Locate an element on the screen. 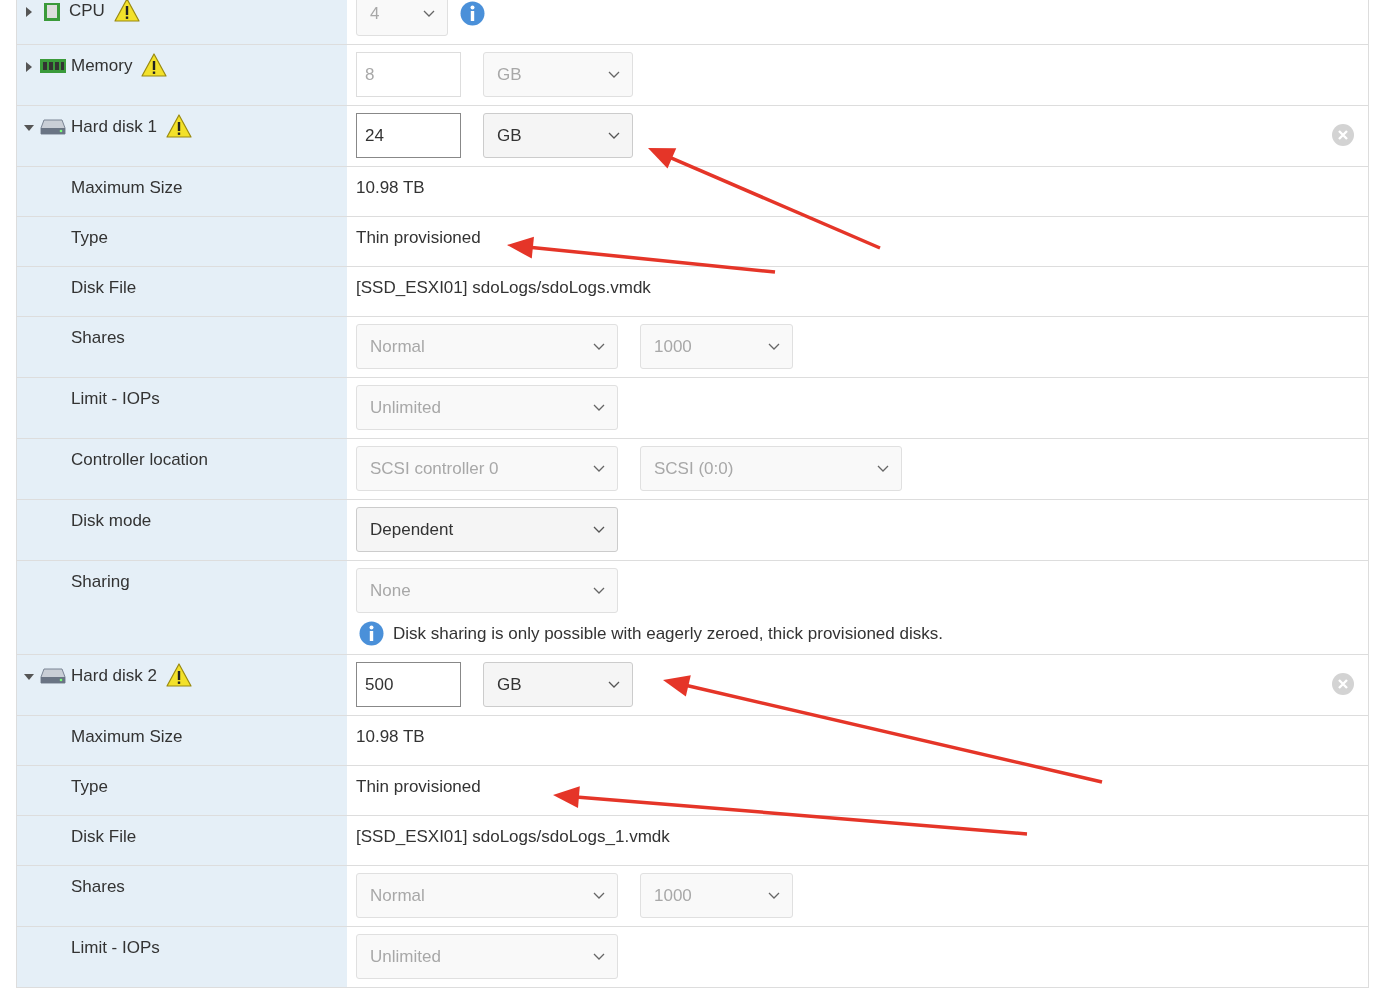 Image resolution: width=1388 pixels, height=999 pixels. value-text: [SSD_ESXI01] sdoLogs/sdoLogs_1.vmdk is located at coordinates (513, 837).